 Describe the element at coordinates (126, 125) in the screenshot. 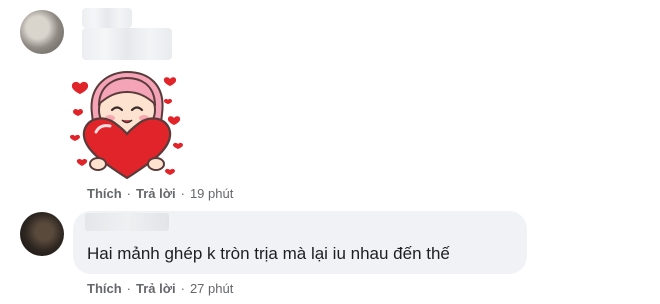

I see `girl-hugging-heart-sticker` at that location.